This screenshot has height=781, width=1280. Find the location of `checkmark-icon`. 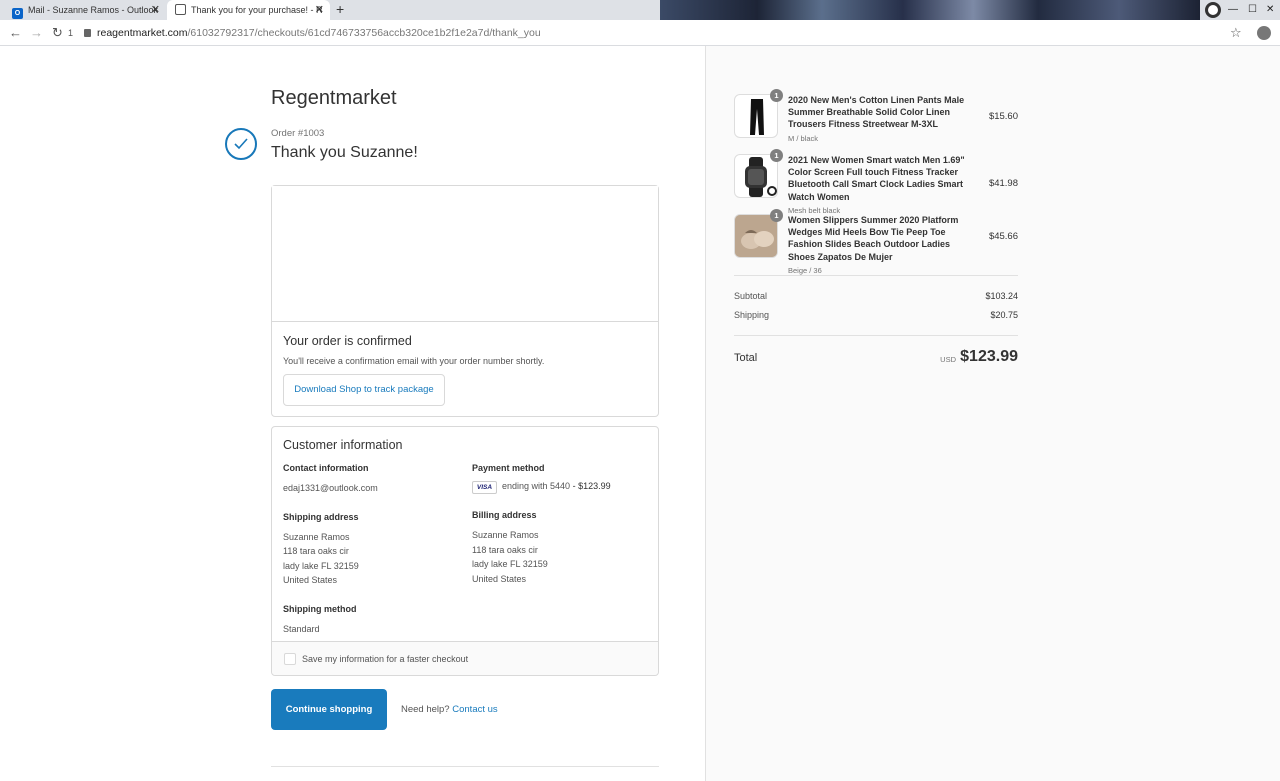

checkmark-icon is located at coordinates (241, 144).